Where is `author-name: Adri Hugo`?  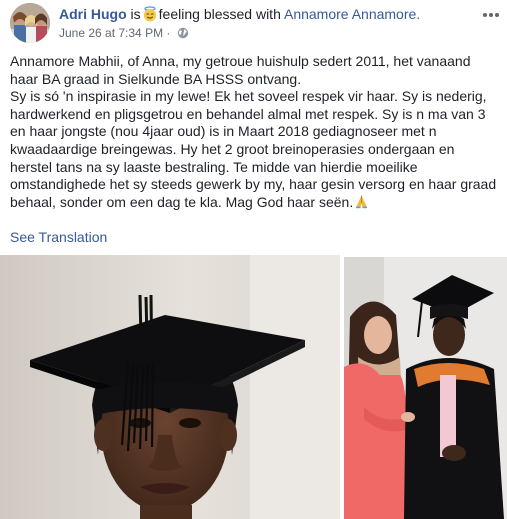
author-name: Adri Hugo is located at coordinates (93, 14).